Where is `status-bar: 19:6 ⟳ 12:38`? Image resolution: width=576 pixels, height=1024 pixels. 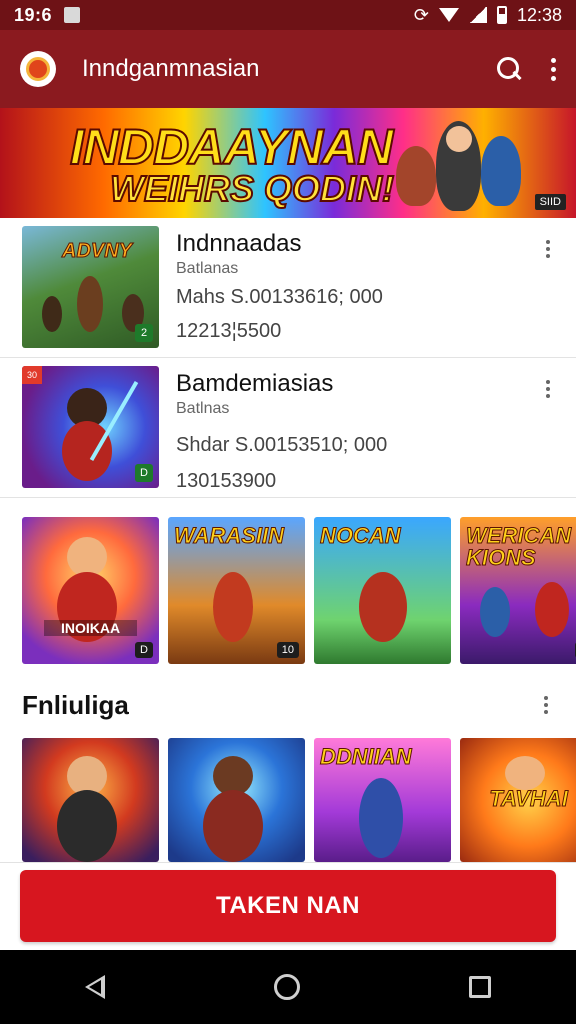 status-bar: 19:6 ⟳ 12:38 is located at coordinates (288, 15).